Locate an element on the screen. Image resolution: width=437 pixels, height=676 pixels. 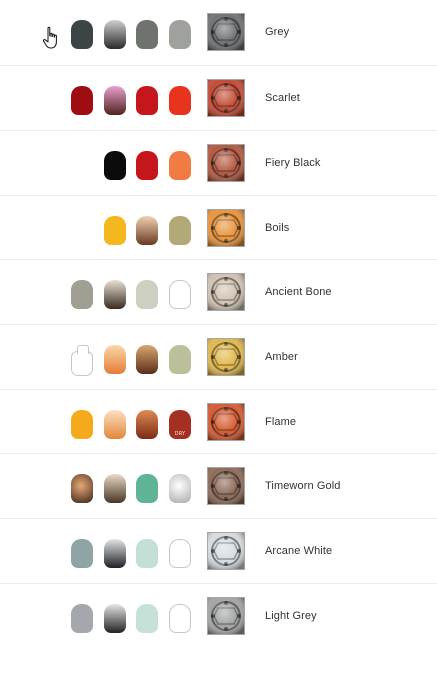
paint-pots: DRY is located at coordinates (130, 422).